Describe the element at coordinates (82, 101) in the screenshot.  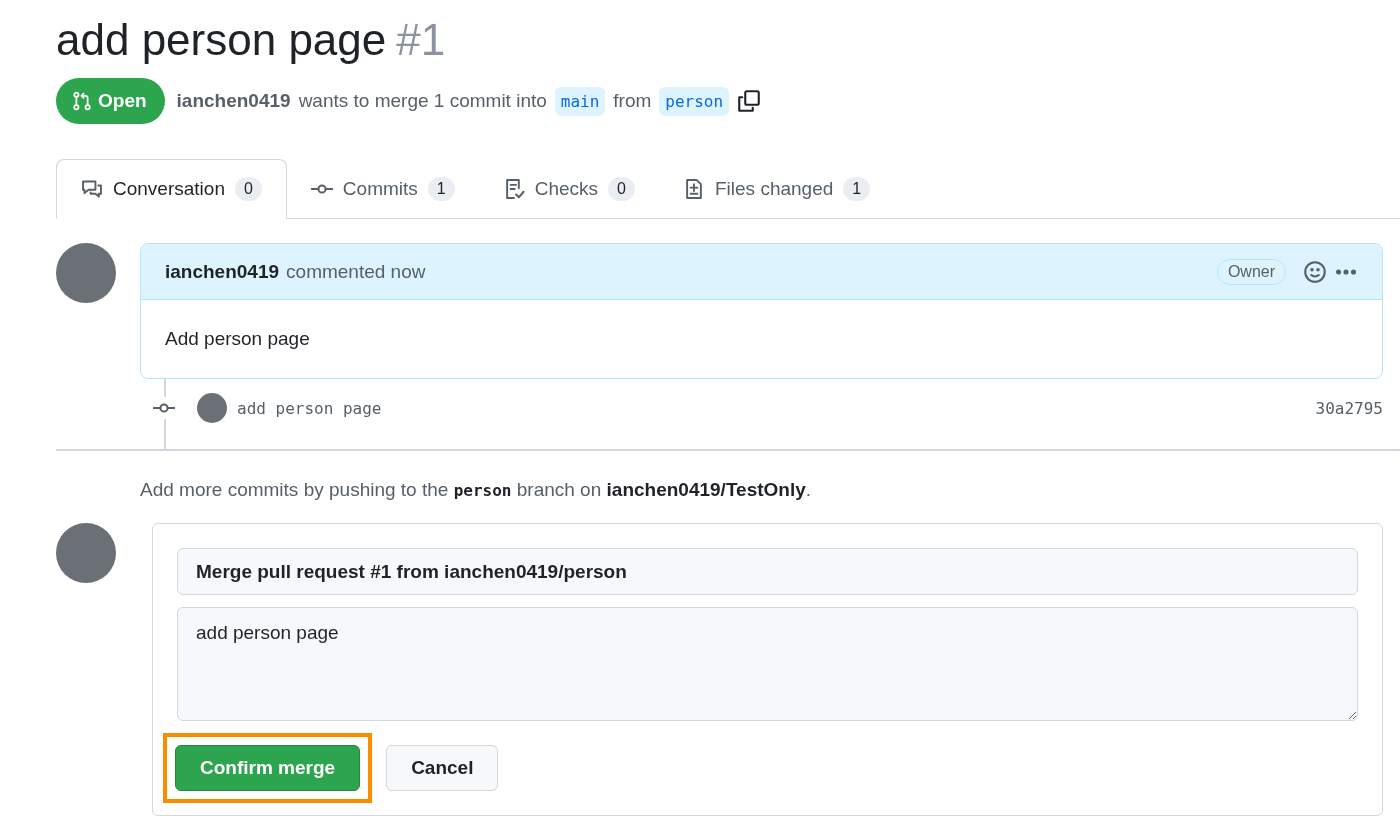
I see `pull-request-icon` at that location.